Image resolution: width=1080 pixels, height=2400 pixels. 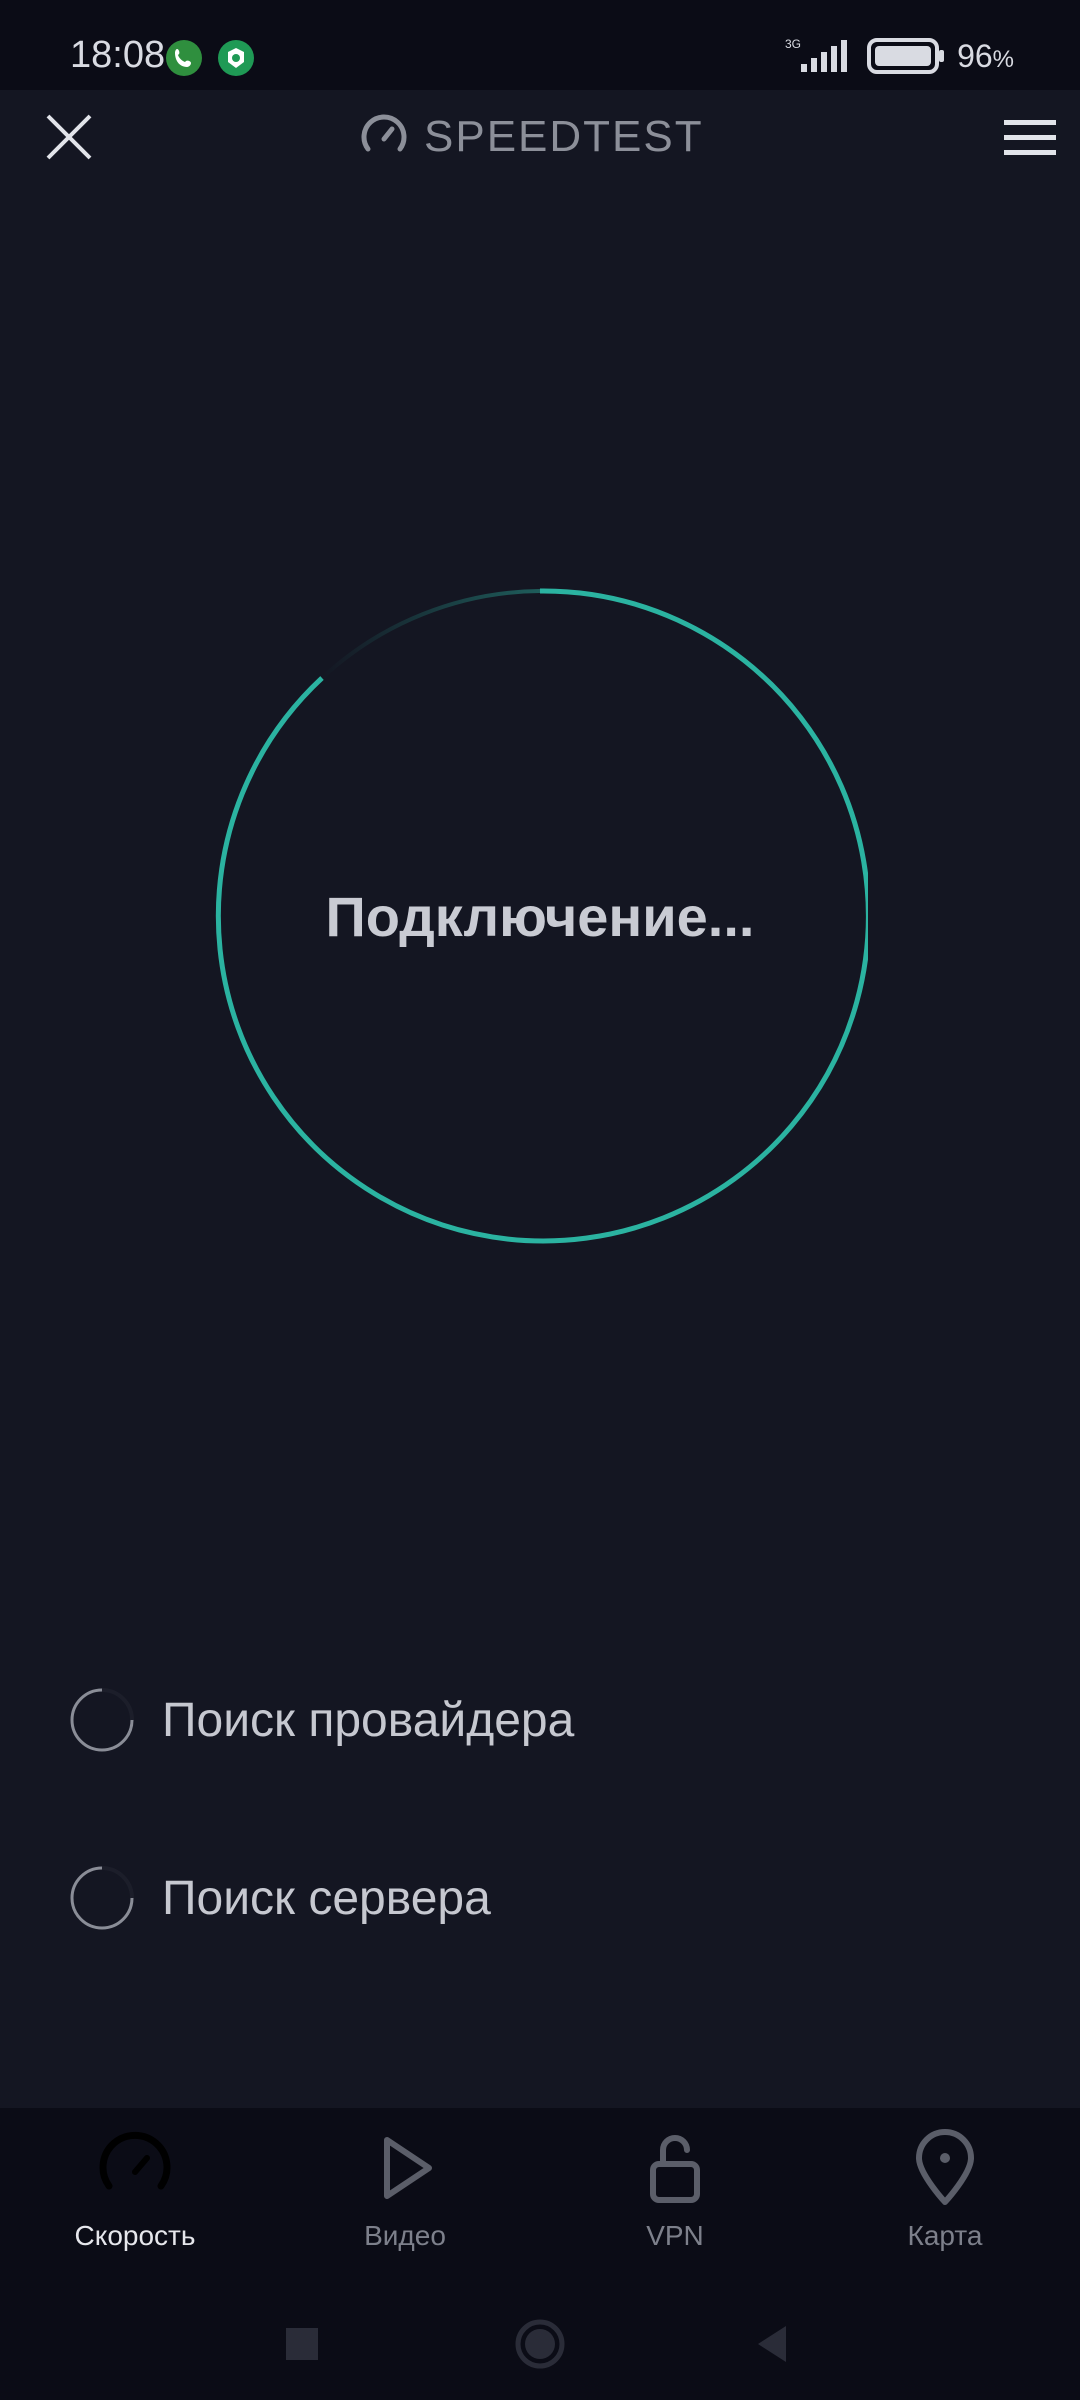 I want to click on back-triangle-icon, so click(x=772, y=2344).